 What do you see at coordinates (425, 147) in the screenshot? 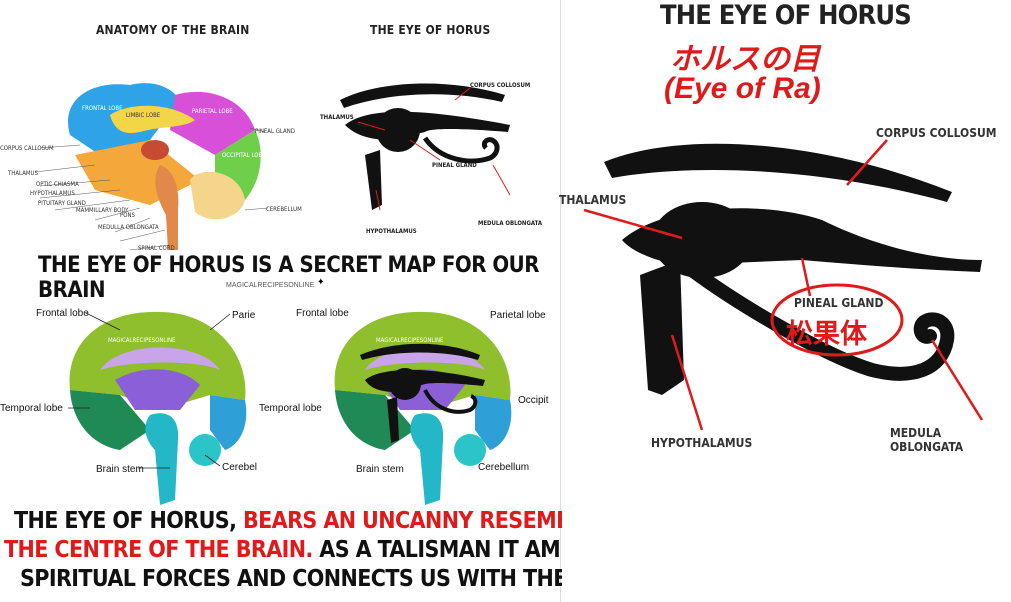
I see `eye-of-horus-small` at bounding box center [425, 147].